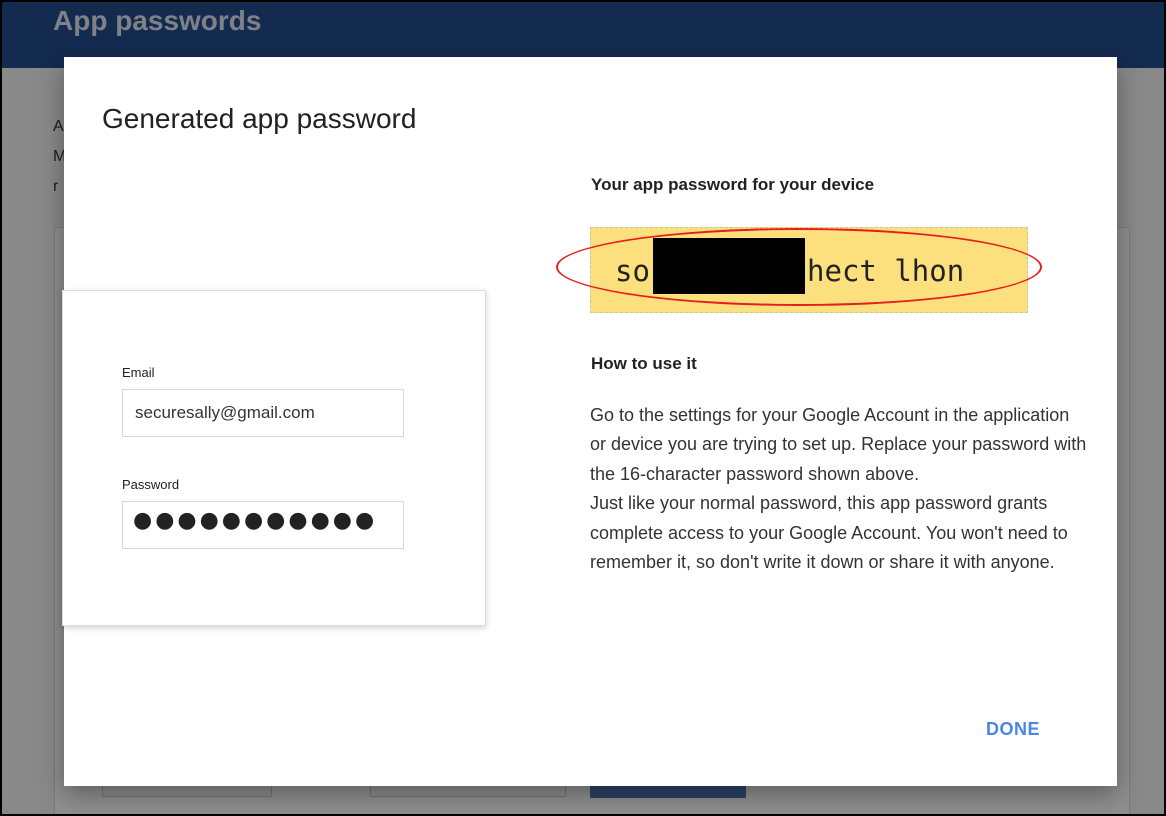 This screenshot has height=816, width=1166. I want to click on password-heading: Your app password for your device, so click(733, 184).